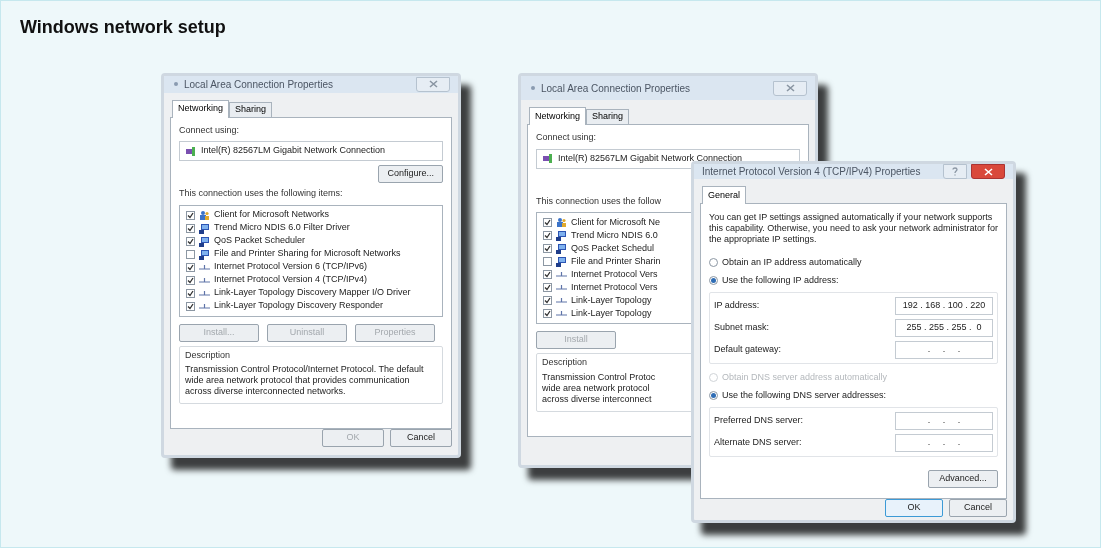  Describe the element at coordinates (304, 369) in the screenshot. I see `description-text: Transmission Control Protocol/Internet Protocol. The default` at that location.